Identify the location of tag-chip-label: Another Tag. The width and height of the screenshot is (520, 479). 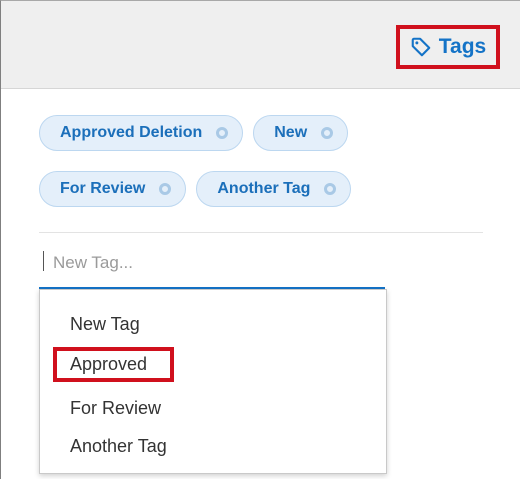
(264, 188).